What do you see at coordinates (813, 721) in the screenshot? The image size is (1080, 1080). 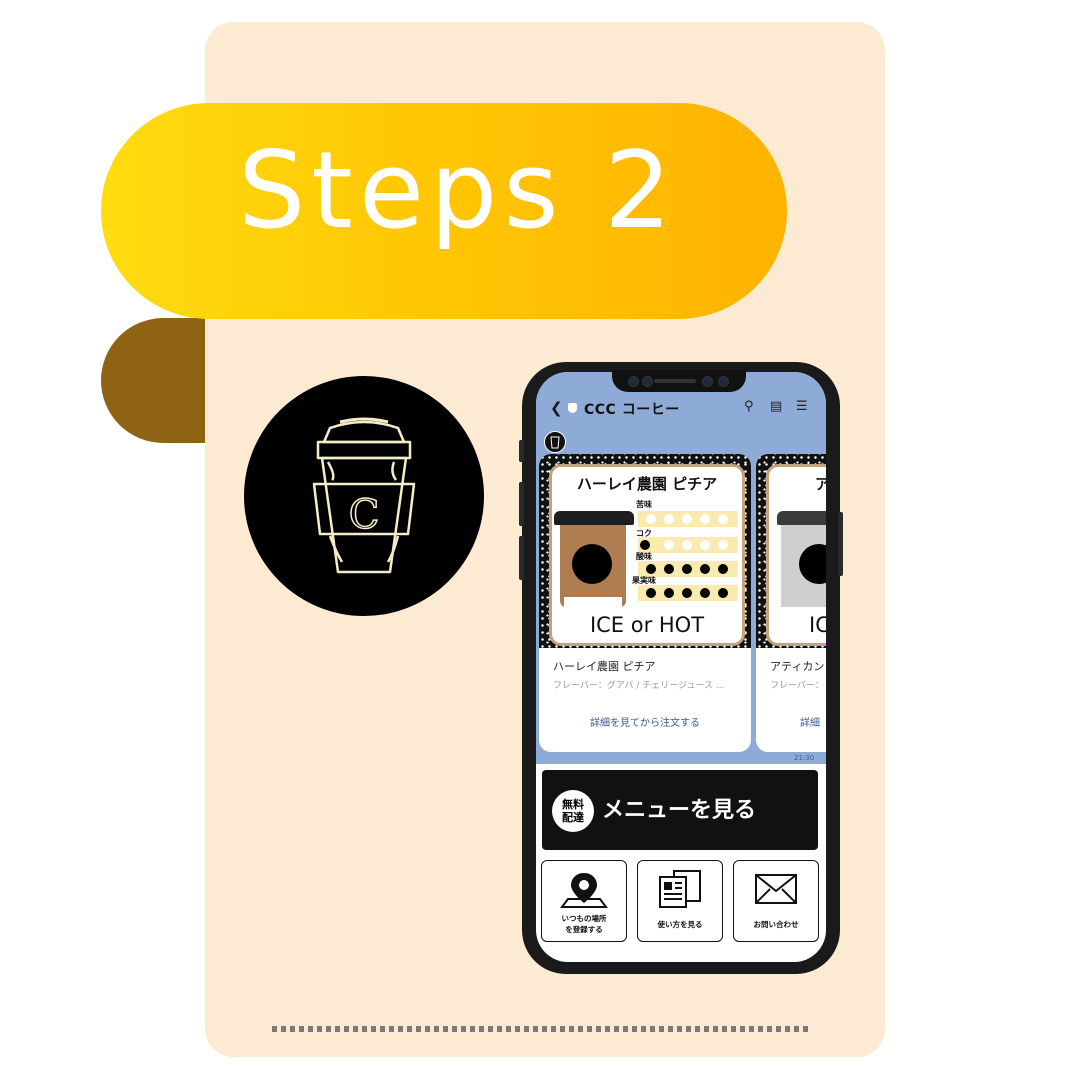 I see `order-details-link: 詳細` at bounding box center [813, 721].